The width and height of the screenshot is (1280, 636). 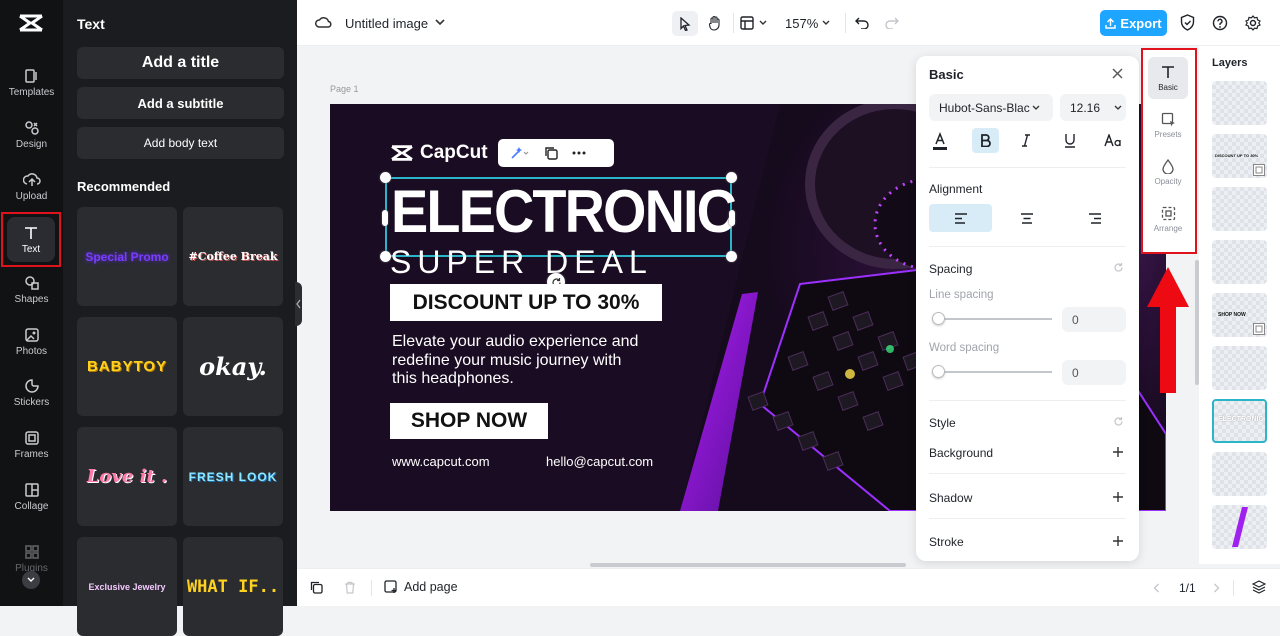 I want to click on purple-shape-thumb, so click(x=1240, y=527).